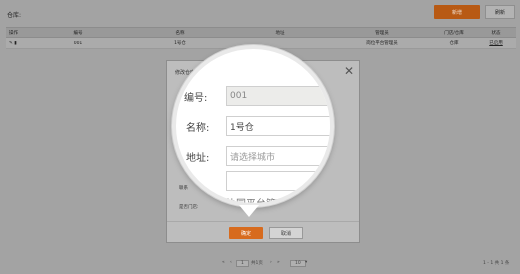  What do you see at coordinates (198, 158) in the screenshot?
I see `address-label: 地址:` at bounding box center [198, 158].